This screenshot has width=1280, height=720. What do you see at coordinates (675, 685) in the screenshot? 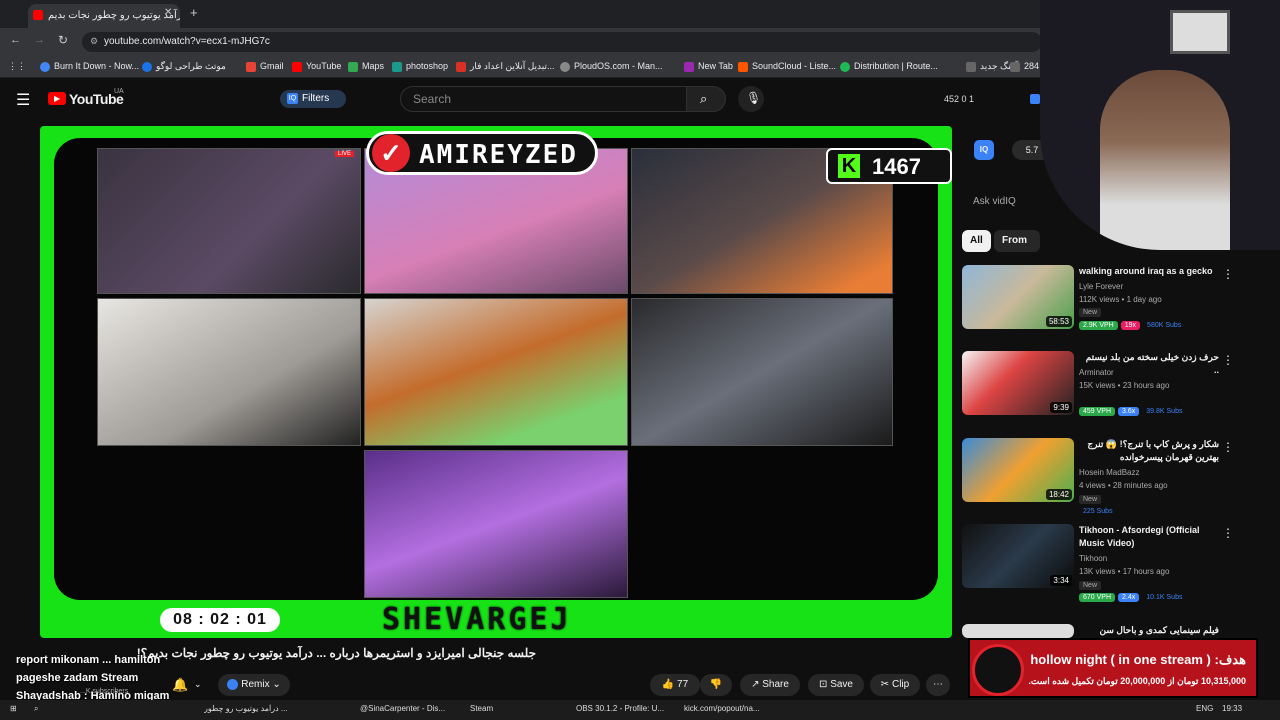
I see `like-button: 👍 77` at bounding box center [675, 685].